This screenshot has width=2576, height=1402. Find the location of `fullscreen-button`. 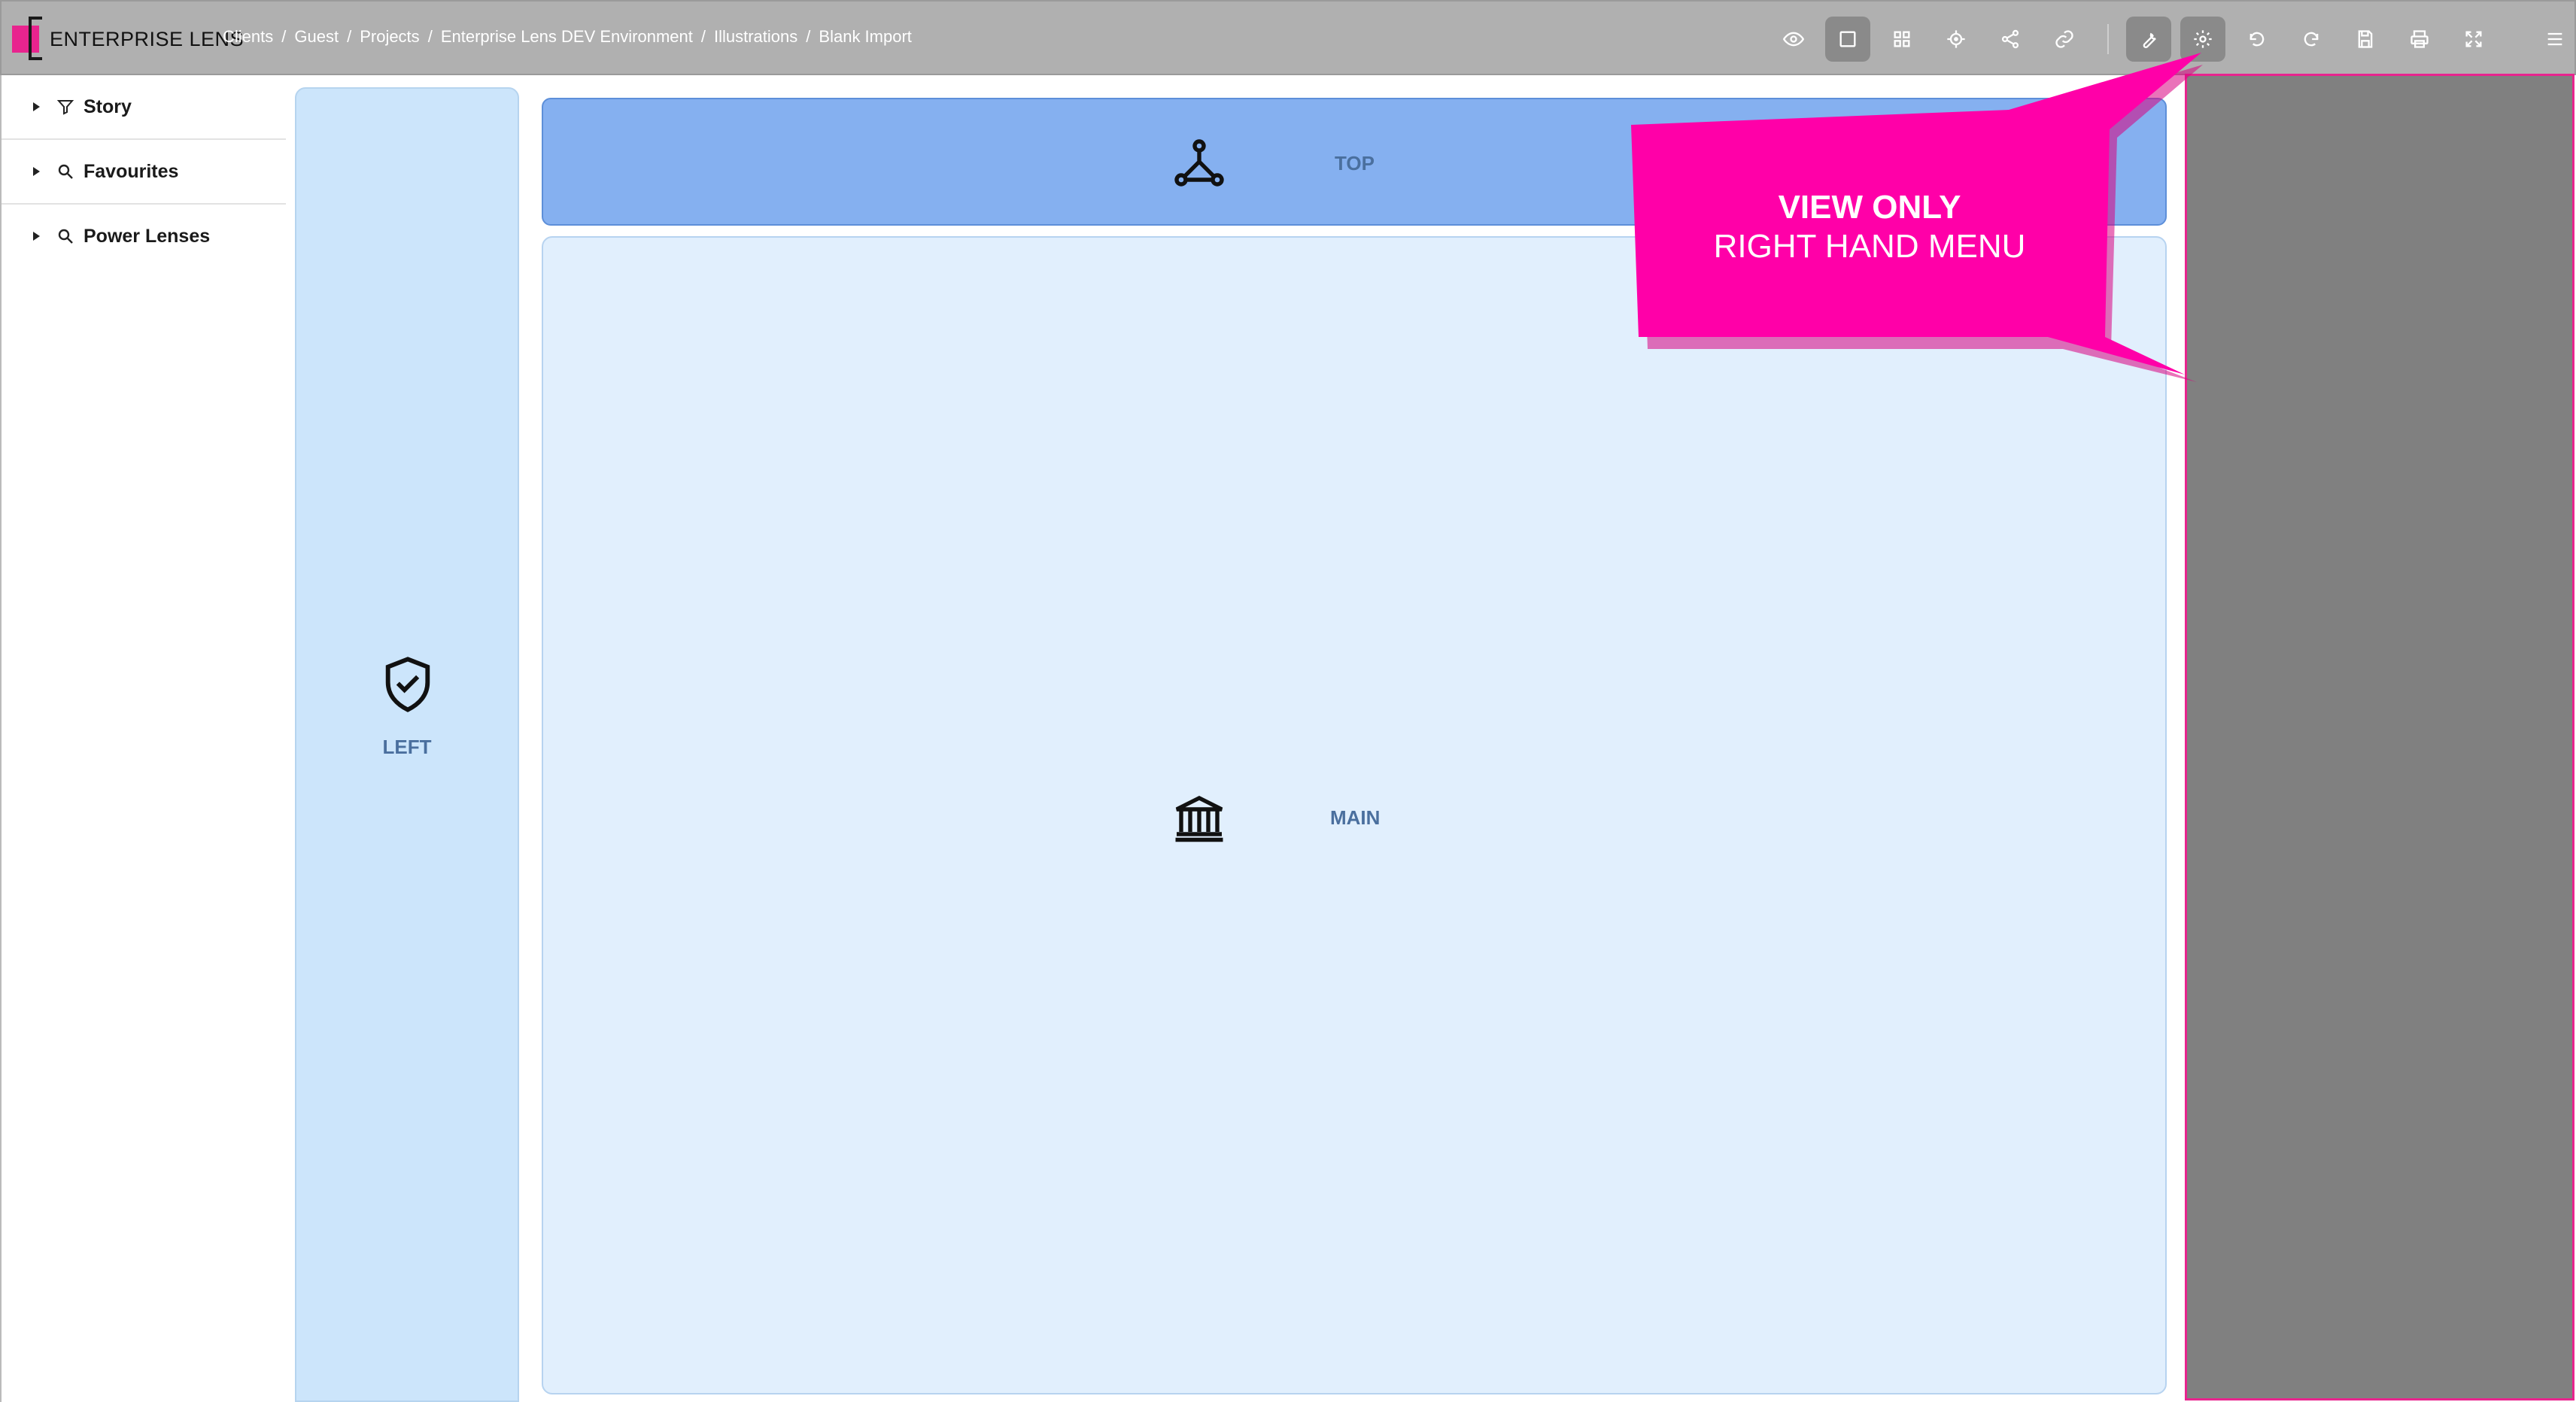

fullscreen-button is located at coordinates (2473, 39).